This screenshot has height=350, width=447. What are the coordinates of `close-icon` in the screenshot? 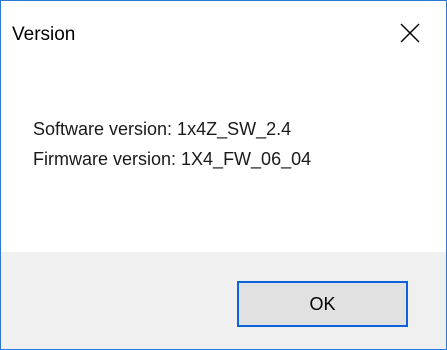 It's located at (410, 33).